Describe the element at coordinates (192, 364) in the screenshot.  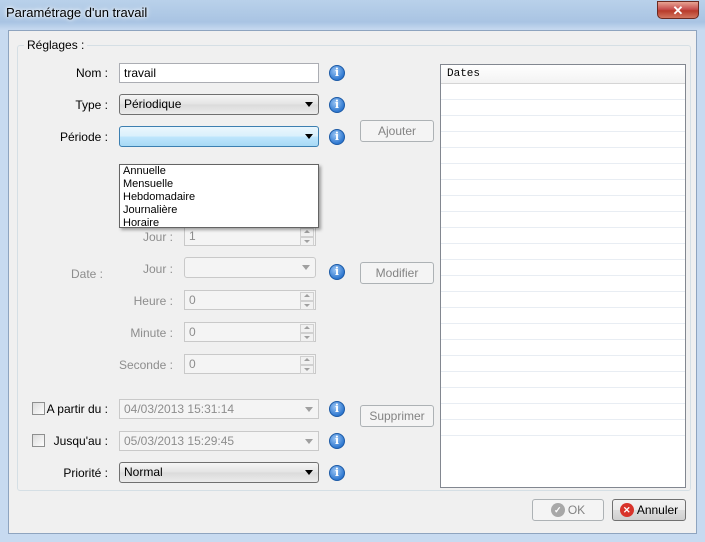
I see `seconde-spinner-value: 0` at that location.